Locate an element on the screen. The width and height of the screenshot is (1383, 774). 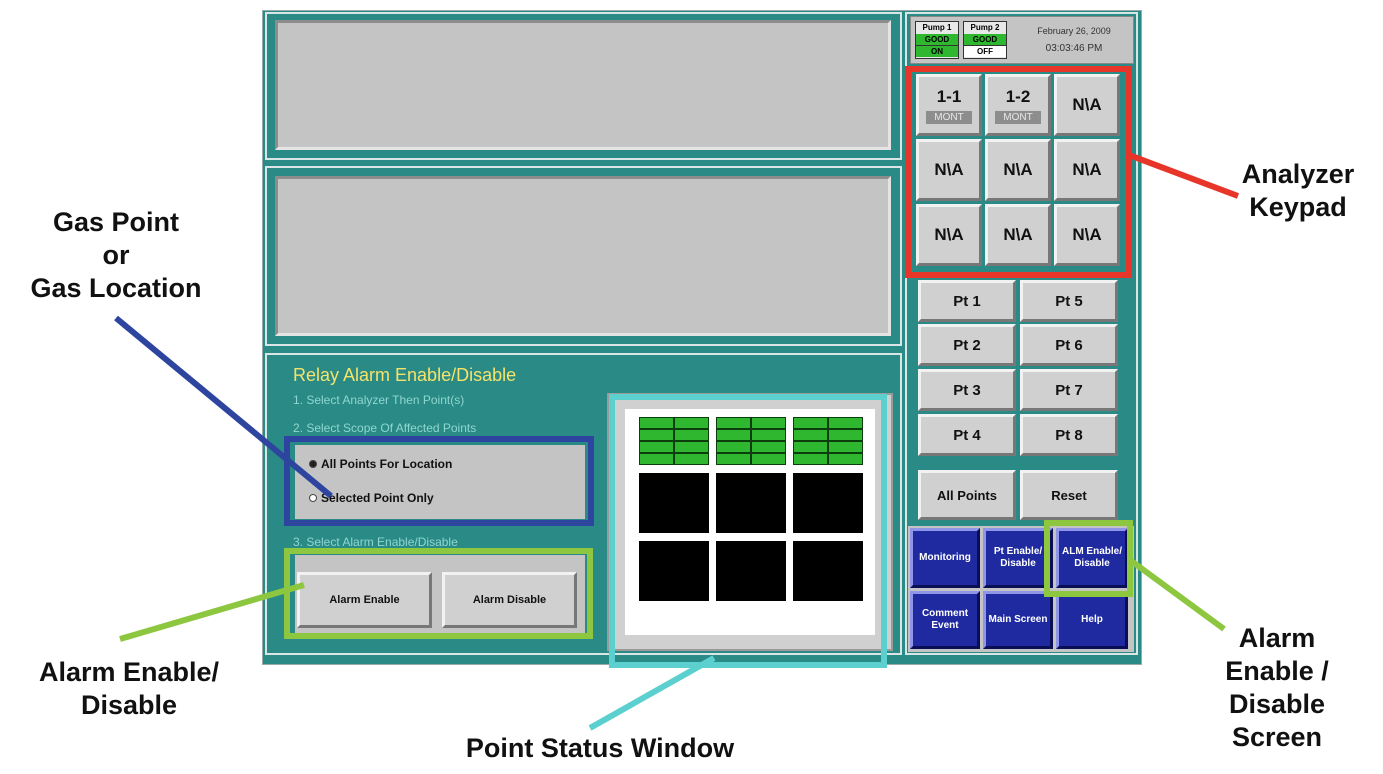
alarm-screen-callout: Alarm Enable / Disable Screen is located at coordinates (1277, 688).